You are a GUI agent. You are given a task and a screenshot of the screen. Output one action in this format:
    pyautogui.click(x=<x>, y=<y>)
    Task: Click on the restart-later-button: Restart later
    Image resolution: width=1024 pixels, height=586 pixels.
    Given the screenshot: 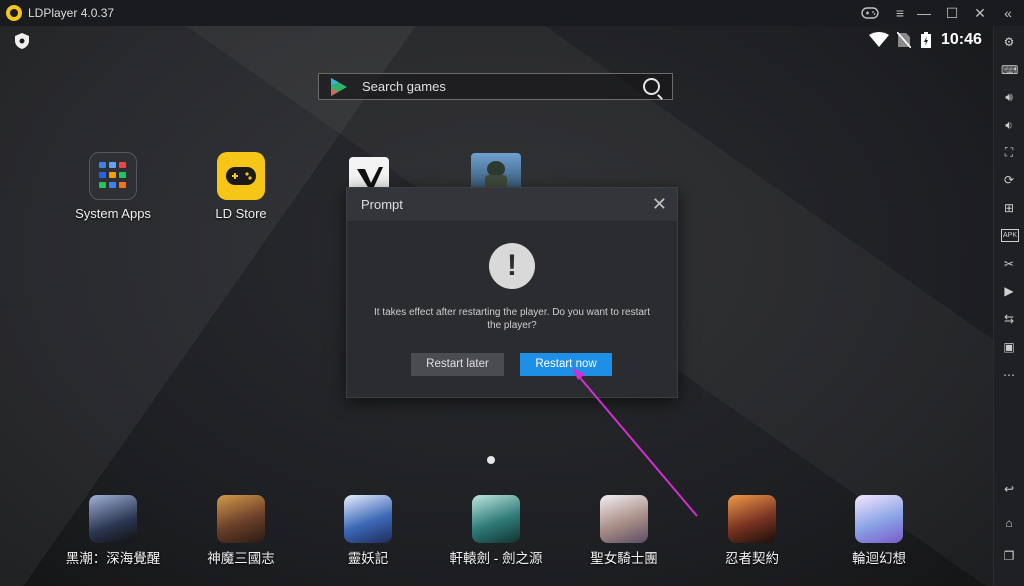 What is the action you would take?
    pyautogui.click(x=457, y=364)
    